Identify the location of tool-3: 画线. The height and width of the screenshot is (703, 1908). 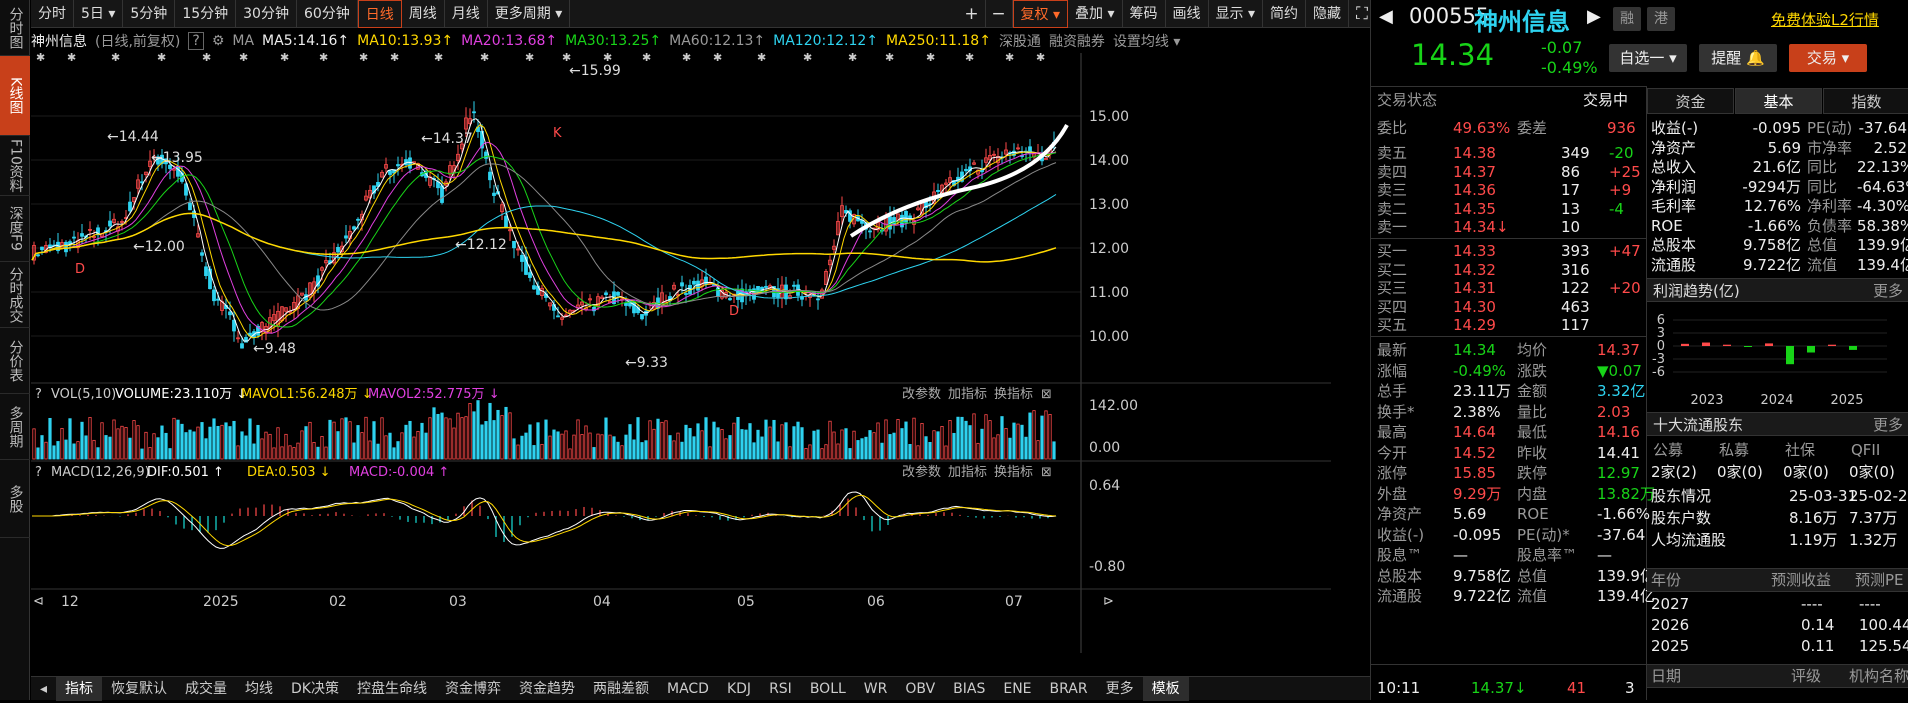
(1187, 14).